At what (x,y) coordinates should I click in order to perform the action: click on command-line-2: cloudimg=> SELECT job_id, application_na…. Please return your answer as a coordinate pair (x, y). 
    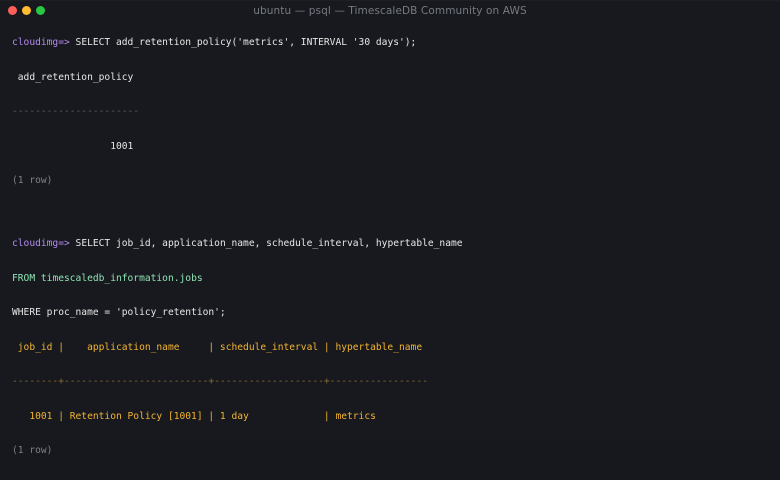
    Looking at the image, I should click on (390, 244).